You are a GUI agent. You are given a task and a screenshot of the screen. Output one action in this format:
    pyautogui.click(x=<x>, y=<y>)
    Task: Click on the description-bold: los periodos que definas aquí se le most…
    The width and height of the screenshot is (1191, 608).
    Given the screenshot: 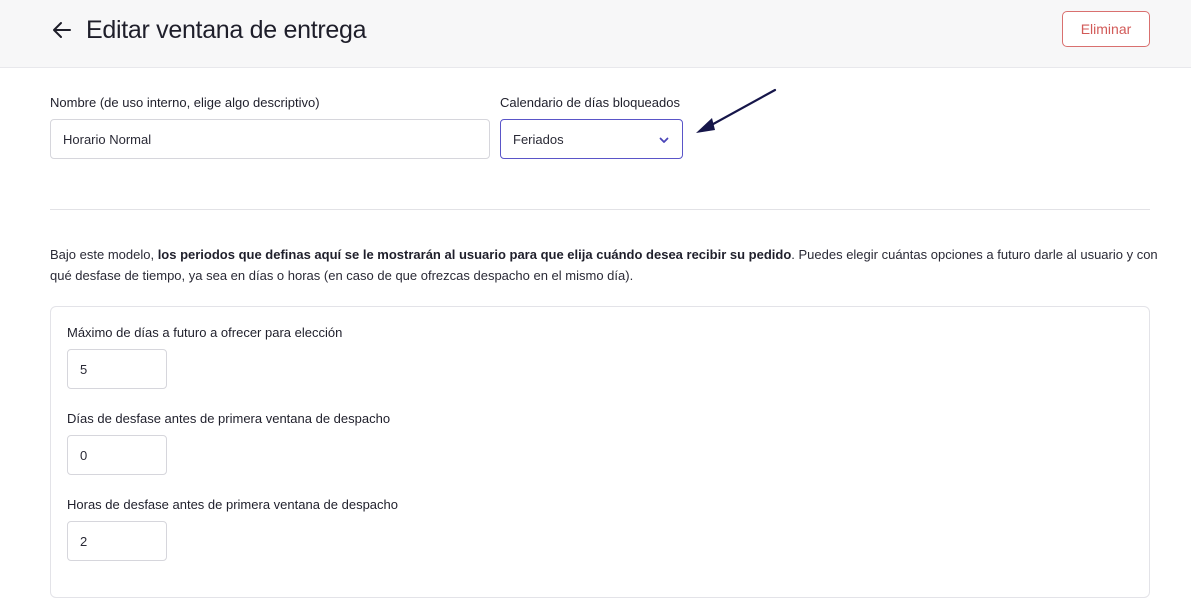 What is the action you would take?
    pyautogui.click(x=474, y=254)
    